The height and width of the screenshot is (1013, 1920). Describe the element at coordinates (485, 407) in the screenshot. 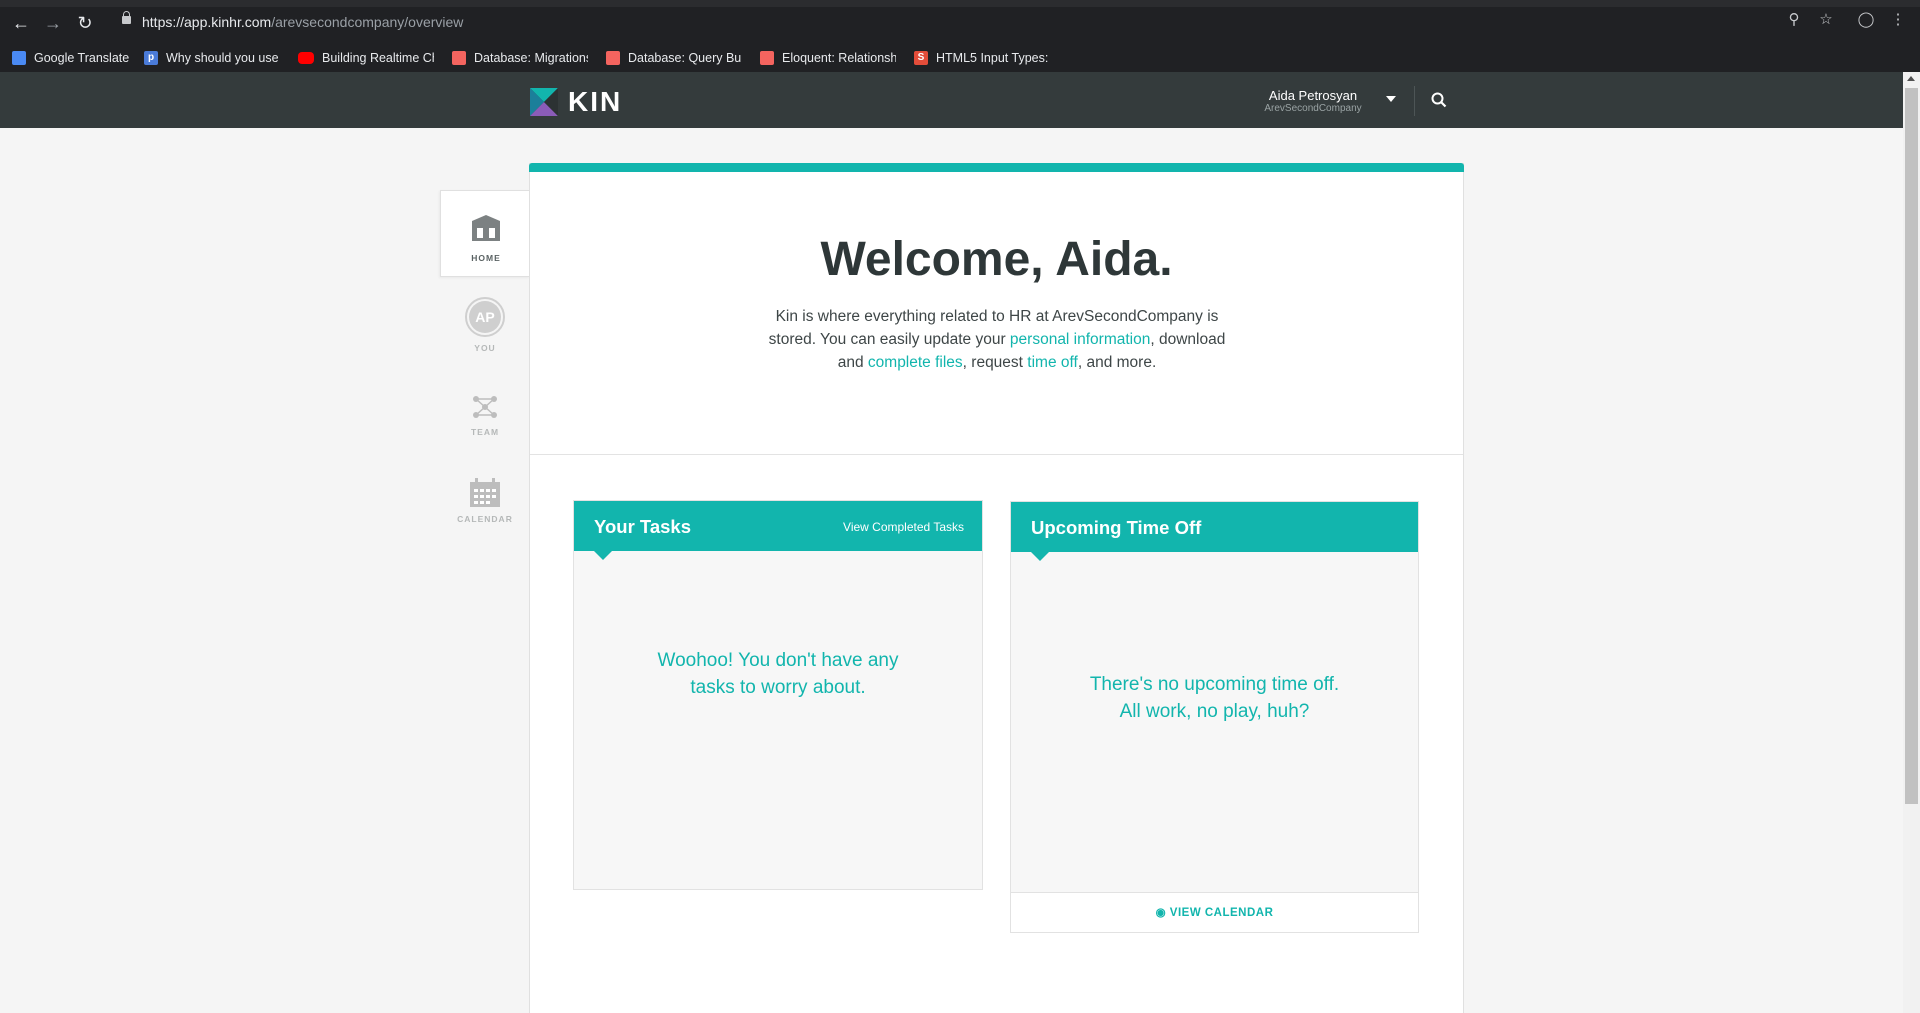

I see `team-icon` at that location.